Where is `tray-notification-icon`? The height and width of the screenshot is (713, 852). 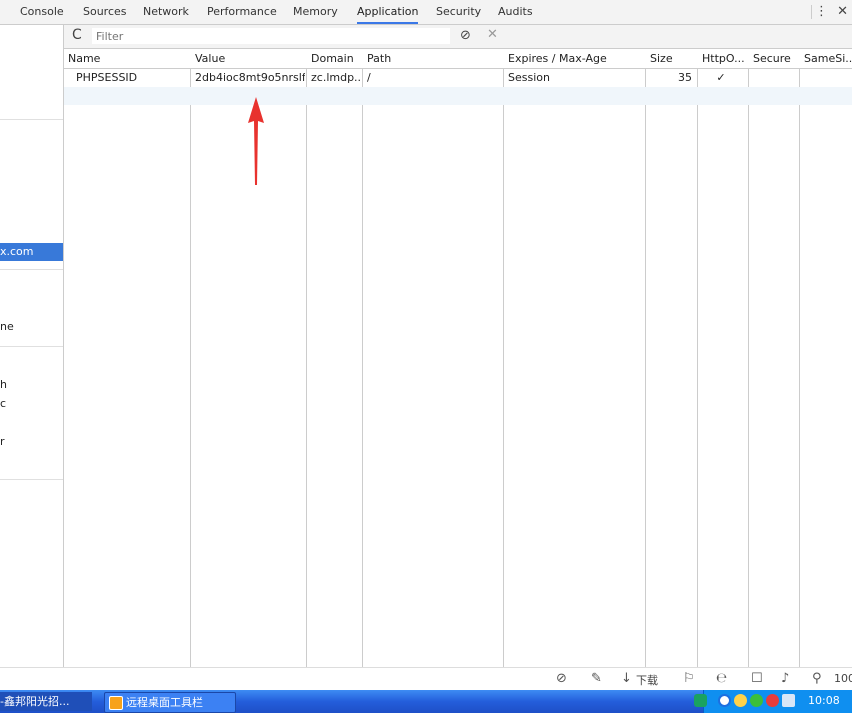
tray-notification-icon is located at coordinates (740, 700).